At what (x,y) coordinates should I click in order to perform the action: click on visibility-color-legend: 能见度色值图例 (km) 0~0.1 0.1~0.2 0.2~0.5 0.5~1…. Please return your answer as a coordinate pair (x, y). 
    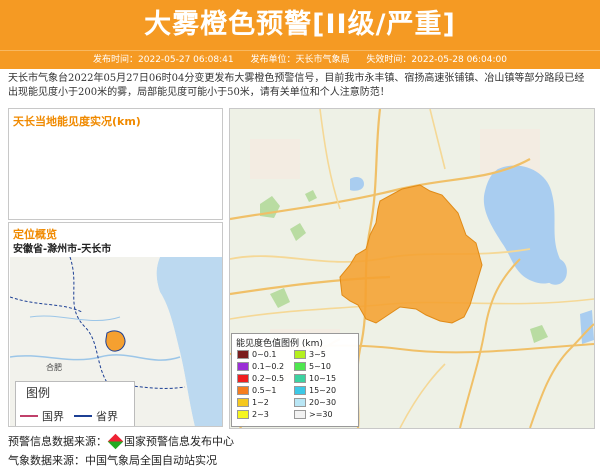
    Looking at the image, I should click on (295, 380).